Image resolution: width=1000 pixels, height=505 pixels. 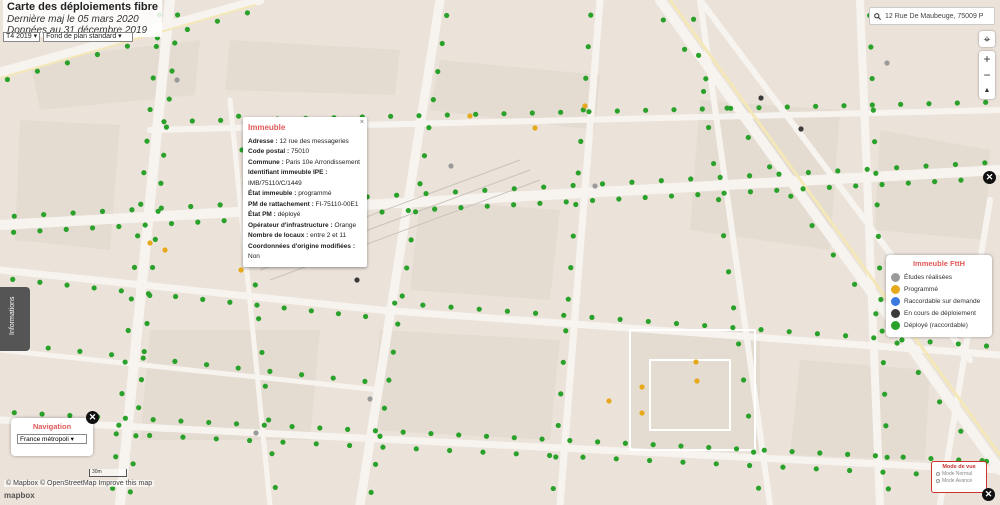 What do you see at coordinates (939, 301) in the screenshot?
I see `legend-item: Raccordable sur demande` at bounding box center [939, 301].